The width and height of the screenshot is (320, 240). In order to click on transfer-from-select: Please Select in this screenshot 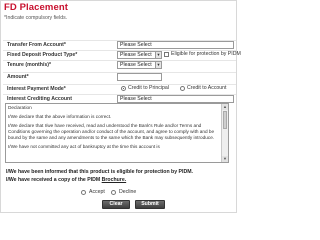, I will do `click(175, 45)`.